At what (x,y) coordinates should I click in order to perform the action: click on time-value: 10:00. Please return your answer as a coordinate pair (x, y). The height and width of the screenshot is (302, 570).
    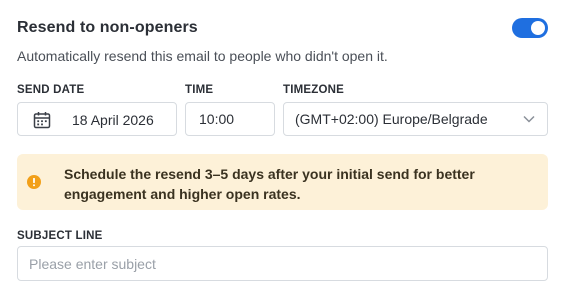
    Looking at the image, I should click on (217, 119).